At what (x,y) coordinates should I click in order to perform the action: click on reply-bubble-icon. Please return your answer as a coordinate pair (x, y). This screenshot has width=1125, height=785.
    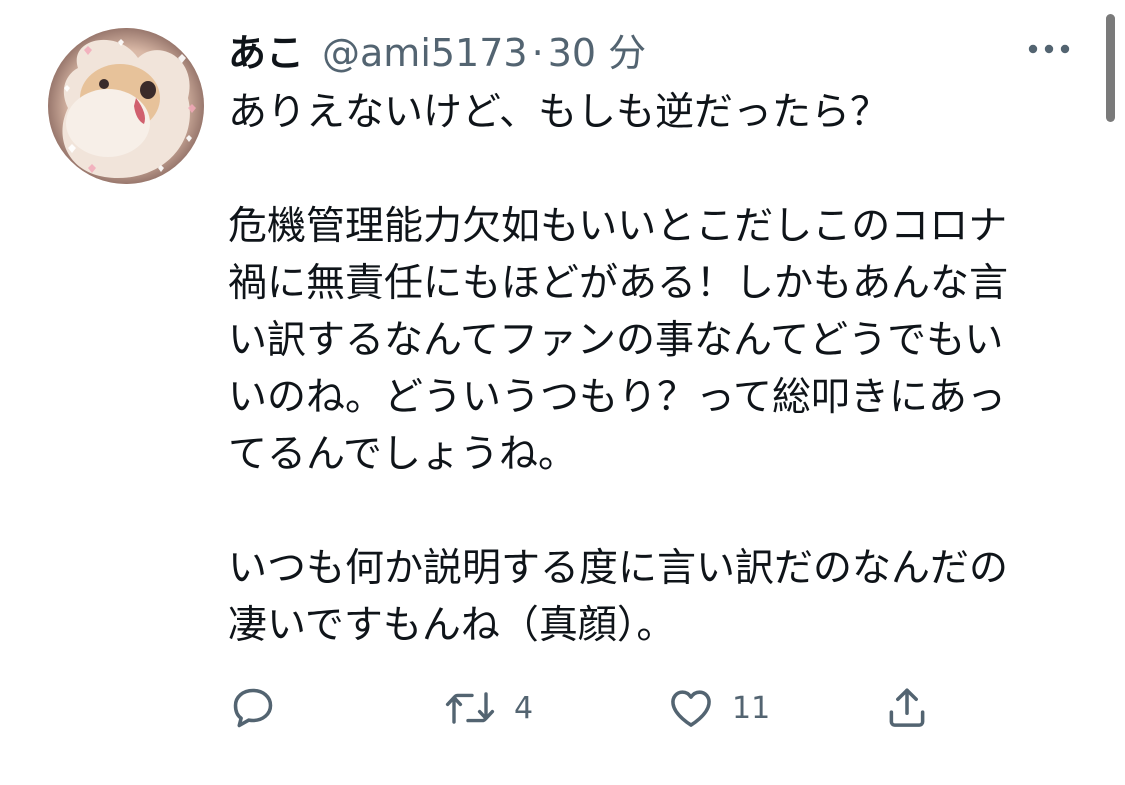
    Looking at the image, I should click on (253, 708).